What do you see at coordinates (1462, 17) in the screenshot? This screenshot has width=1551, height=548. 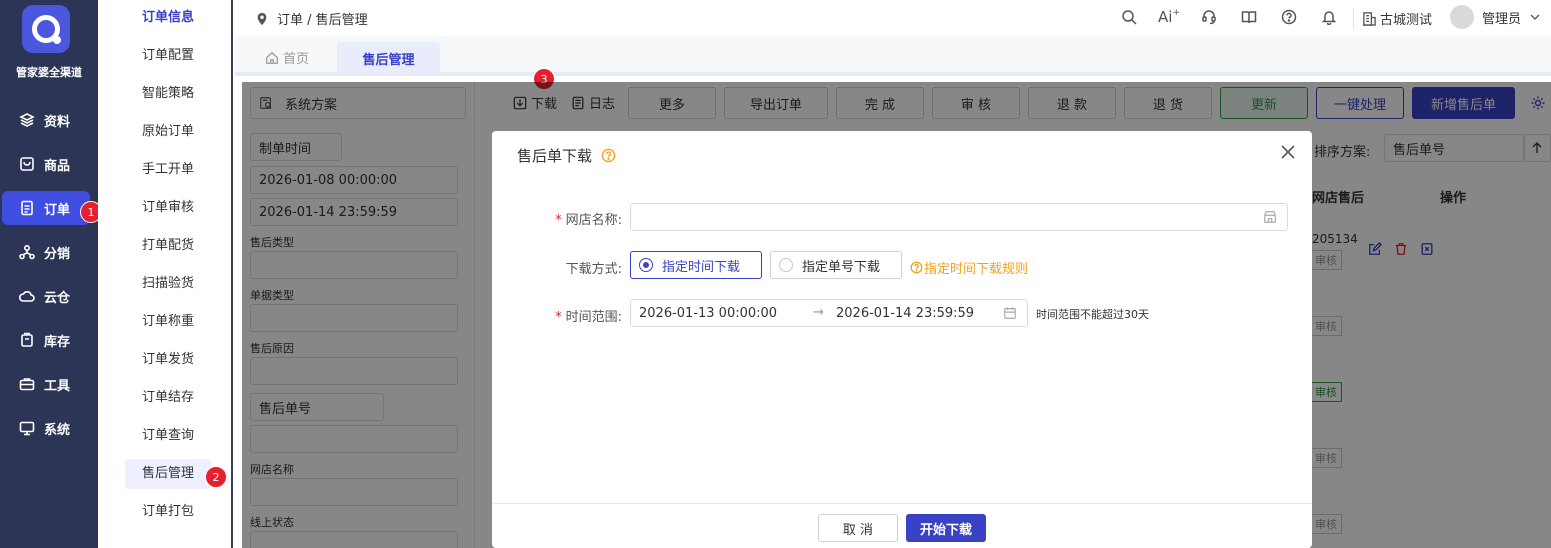 I see `avatar` at bounding box center [1462, 17].